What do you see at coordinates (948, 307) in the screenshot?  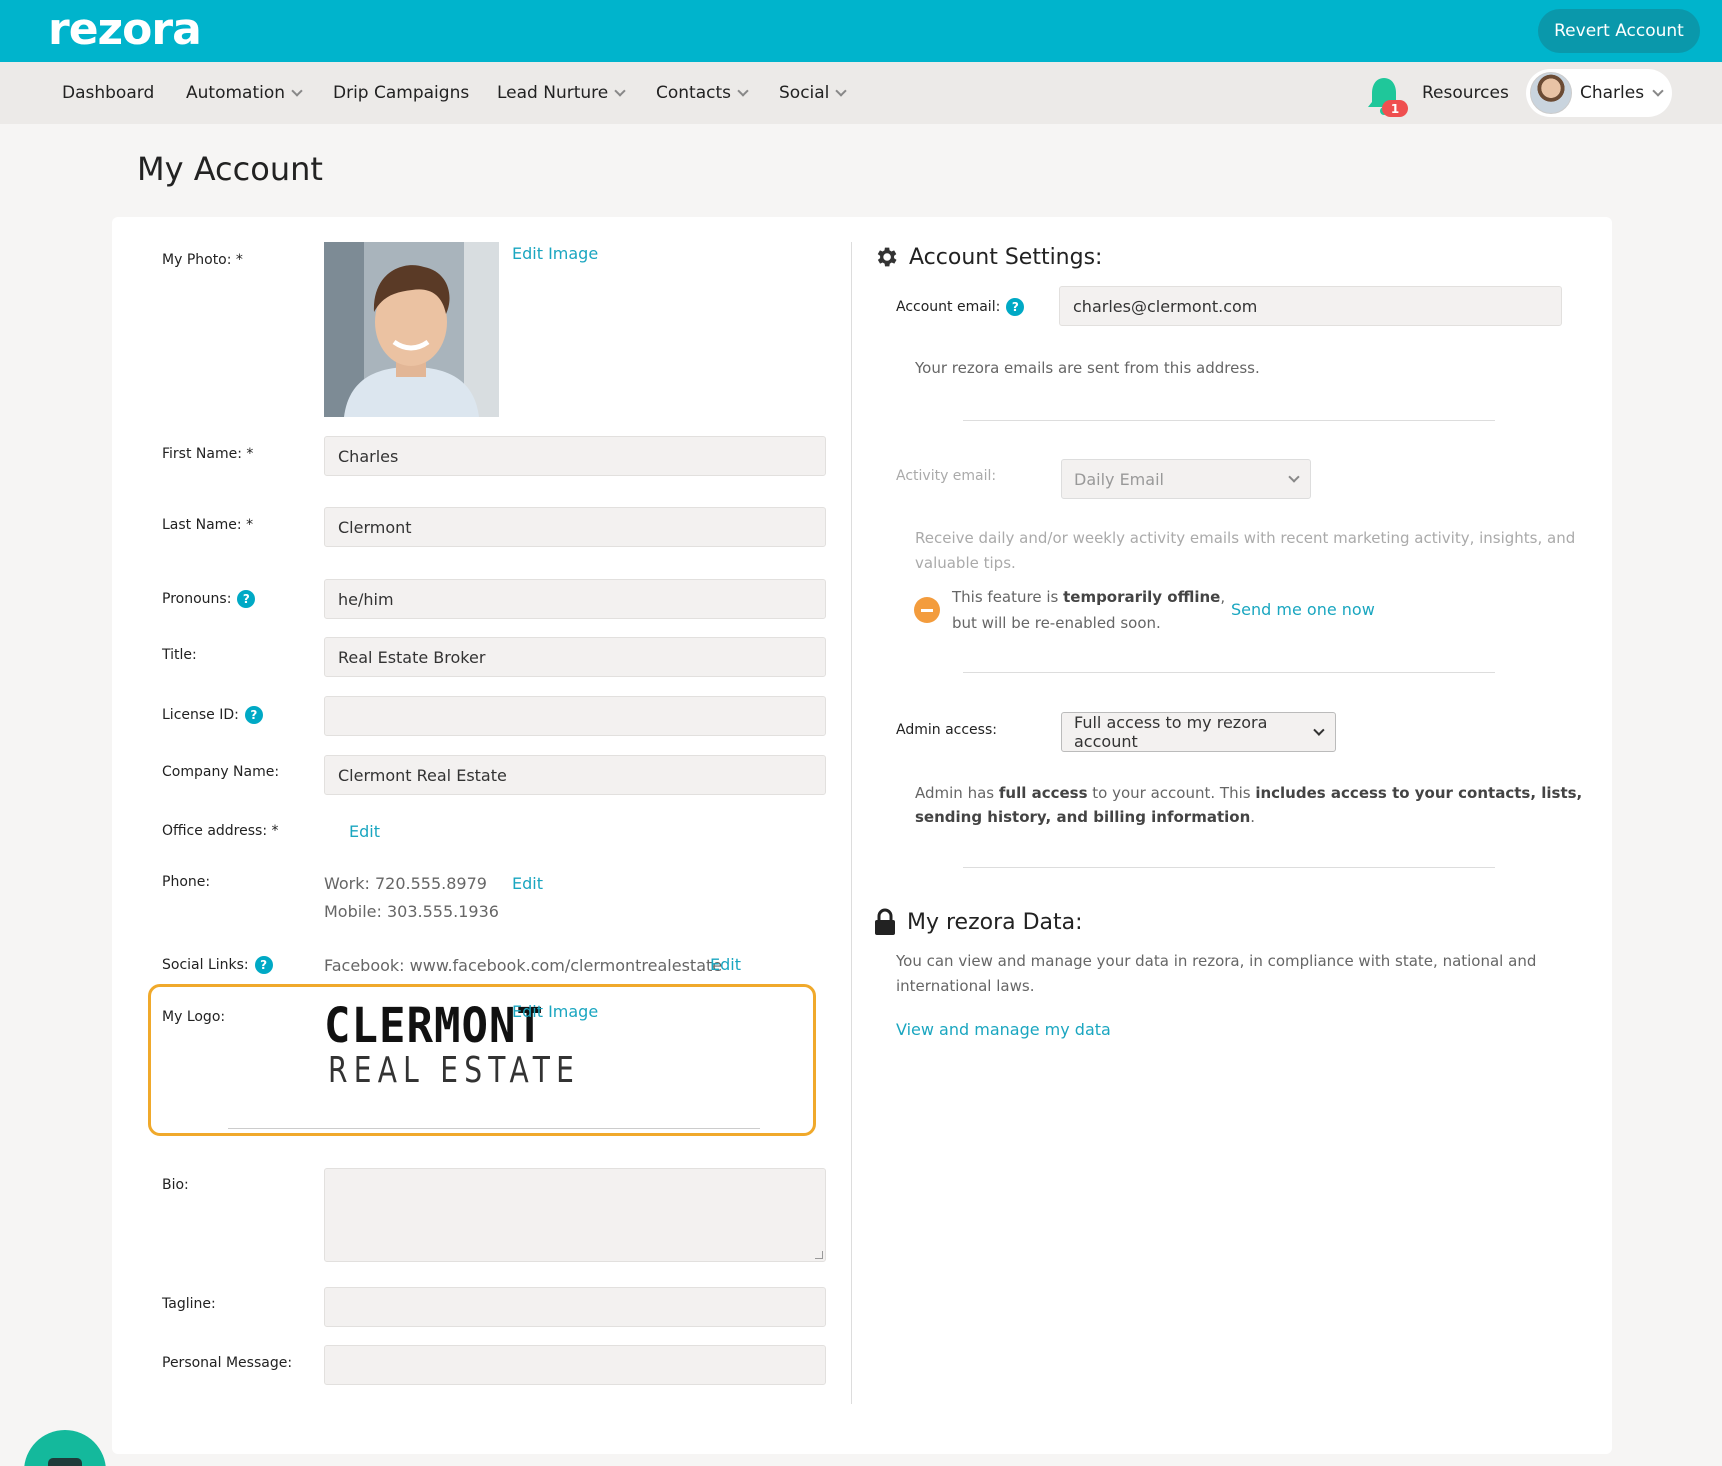 I see `account-email-label: Account email:` at bounding box center [948, 307].